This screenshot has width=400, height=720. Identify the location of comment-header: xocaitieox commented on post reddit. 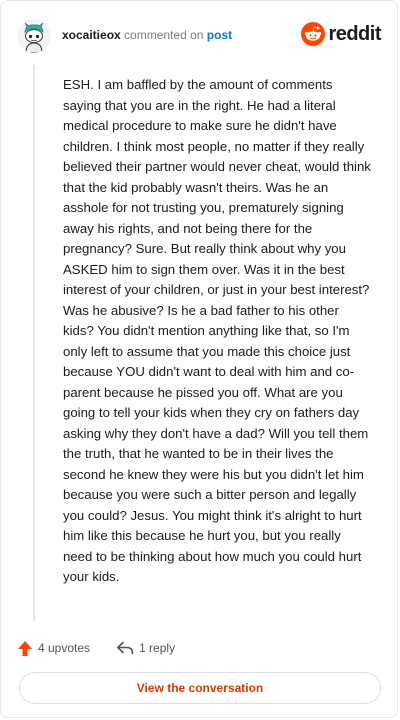
(199, 35).